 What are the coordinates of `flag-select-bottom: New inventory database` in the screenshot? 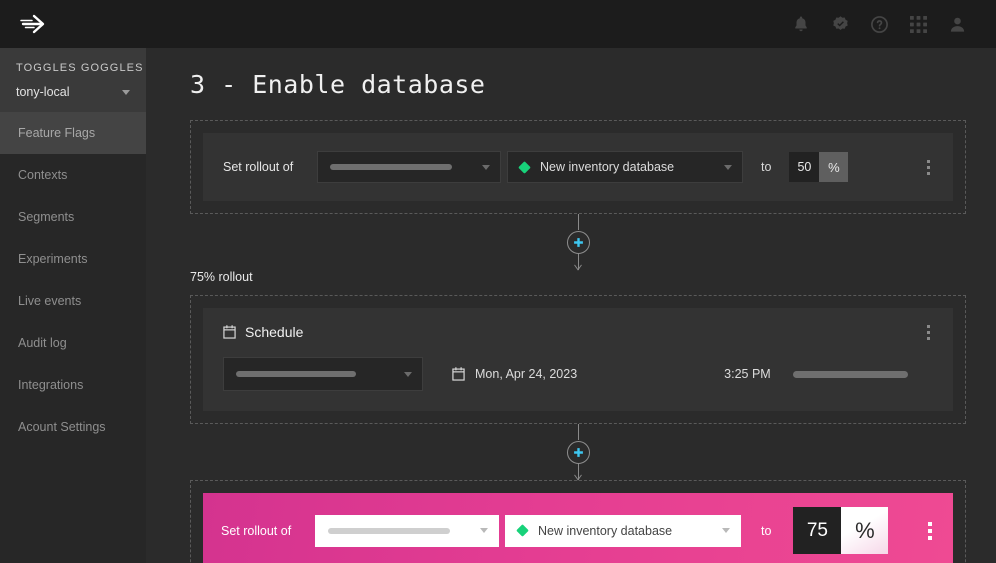 It's located at (623, 530).